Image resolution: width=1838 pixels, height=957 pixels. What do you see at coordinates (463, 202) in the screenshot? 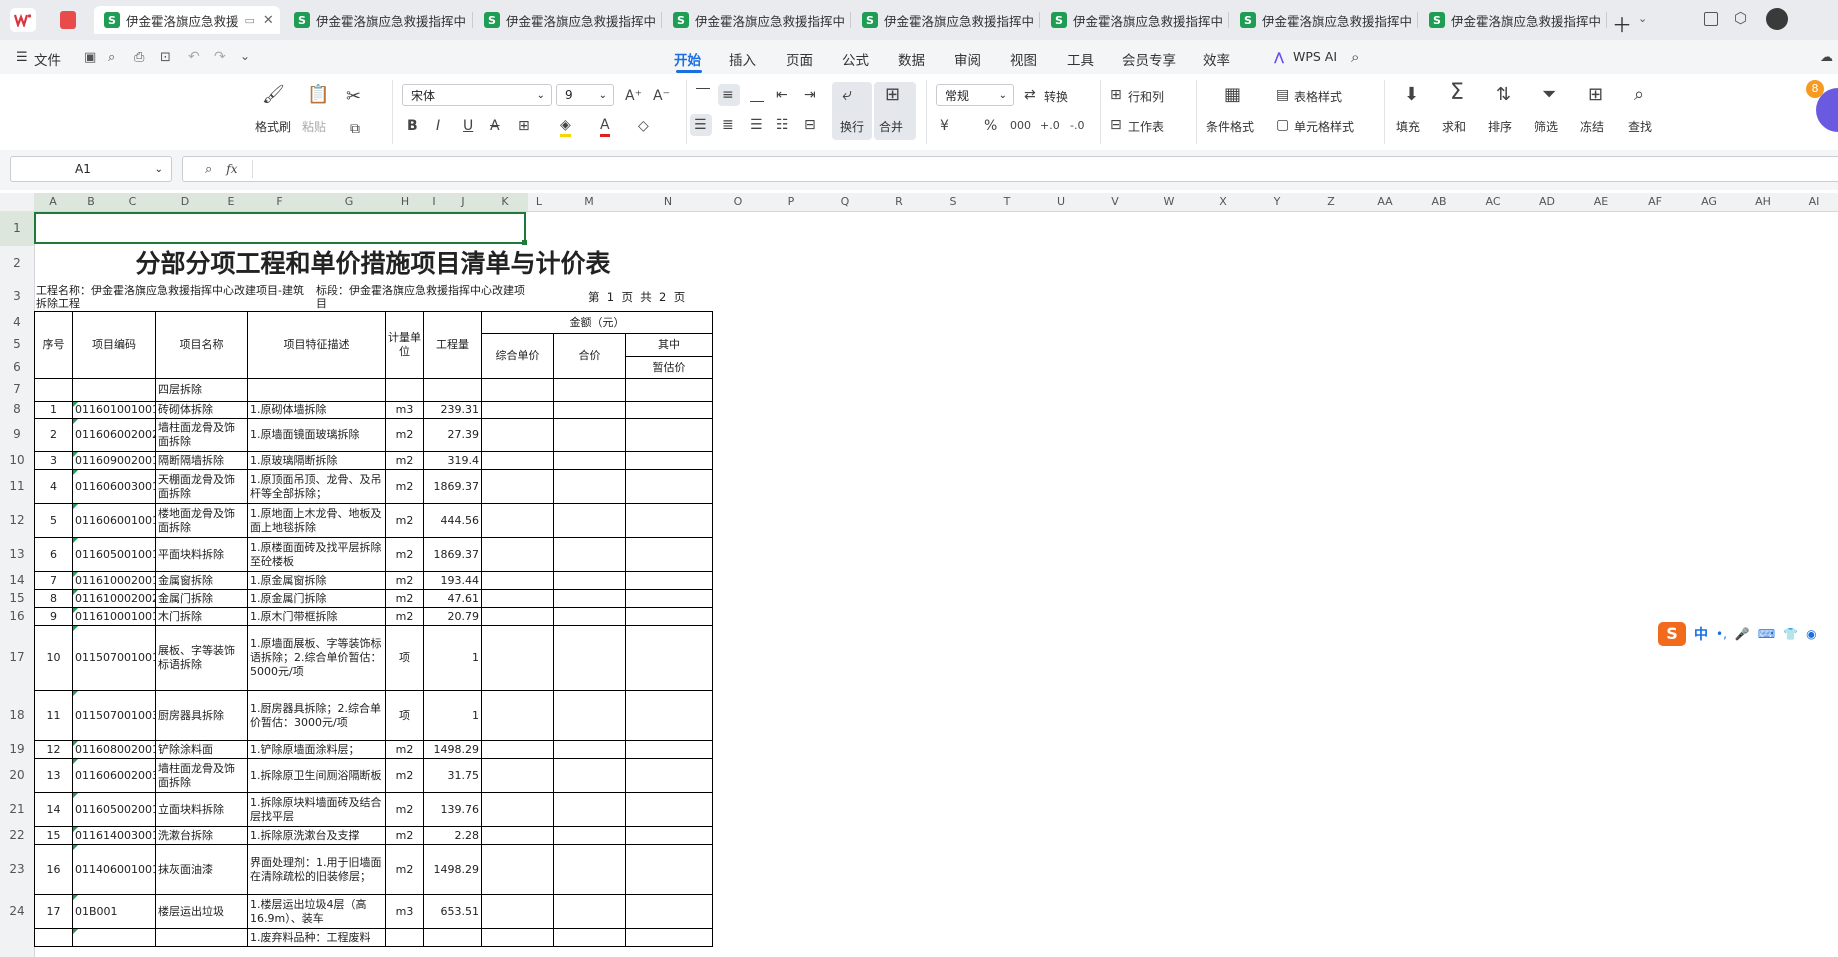
I see `column-header: J` at bounding box center [463, 202].